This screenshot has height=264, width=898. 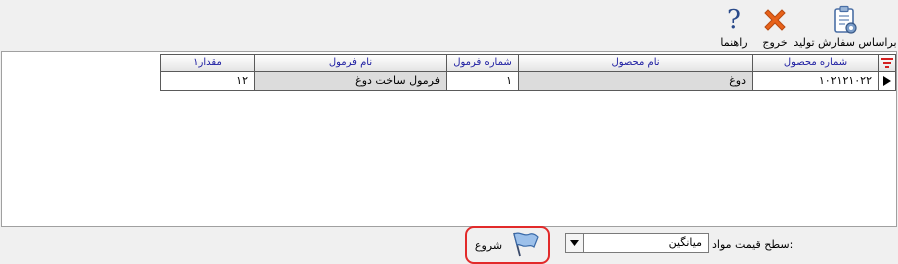 What do you see at coordinates (685, 242) in the screenshot?
I see `price-level-value: میانگین` at bounding box center [685, 242].